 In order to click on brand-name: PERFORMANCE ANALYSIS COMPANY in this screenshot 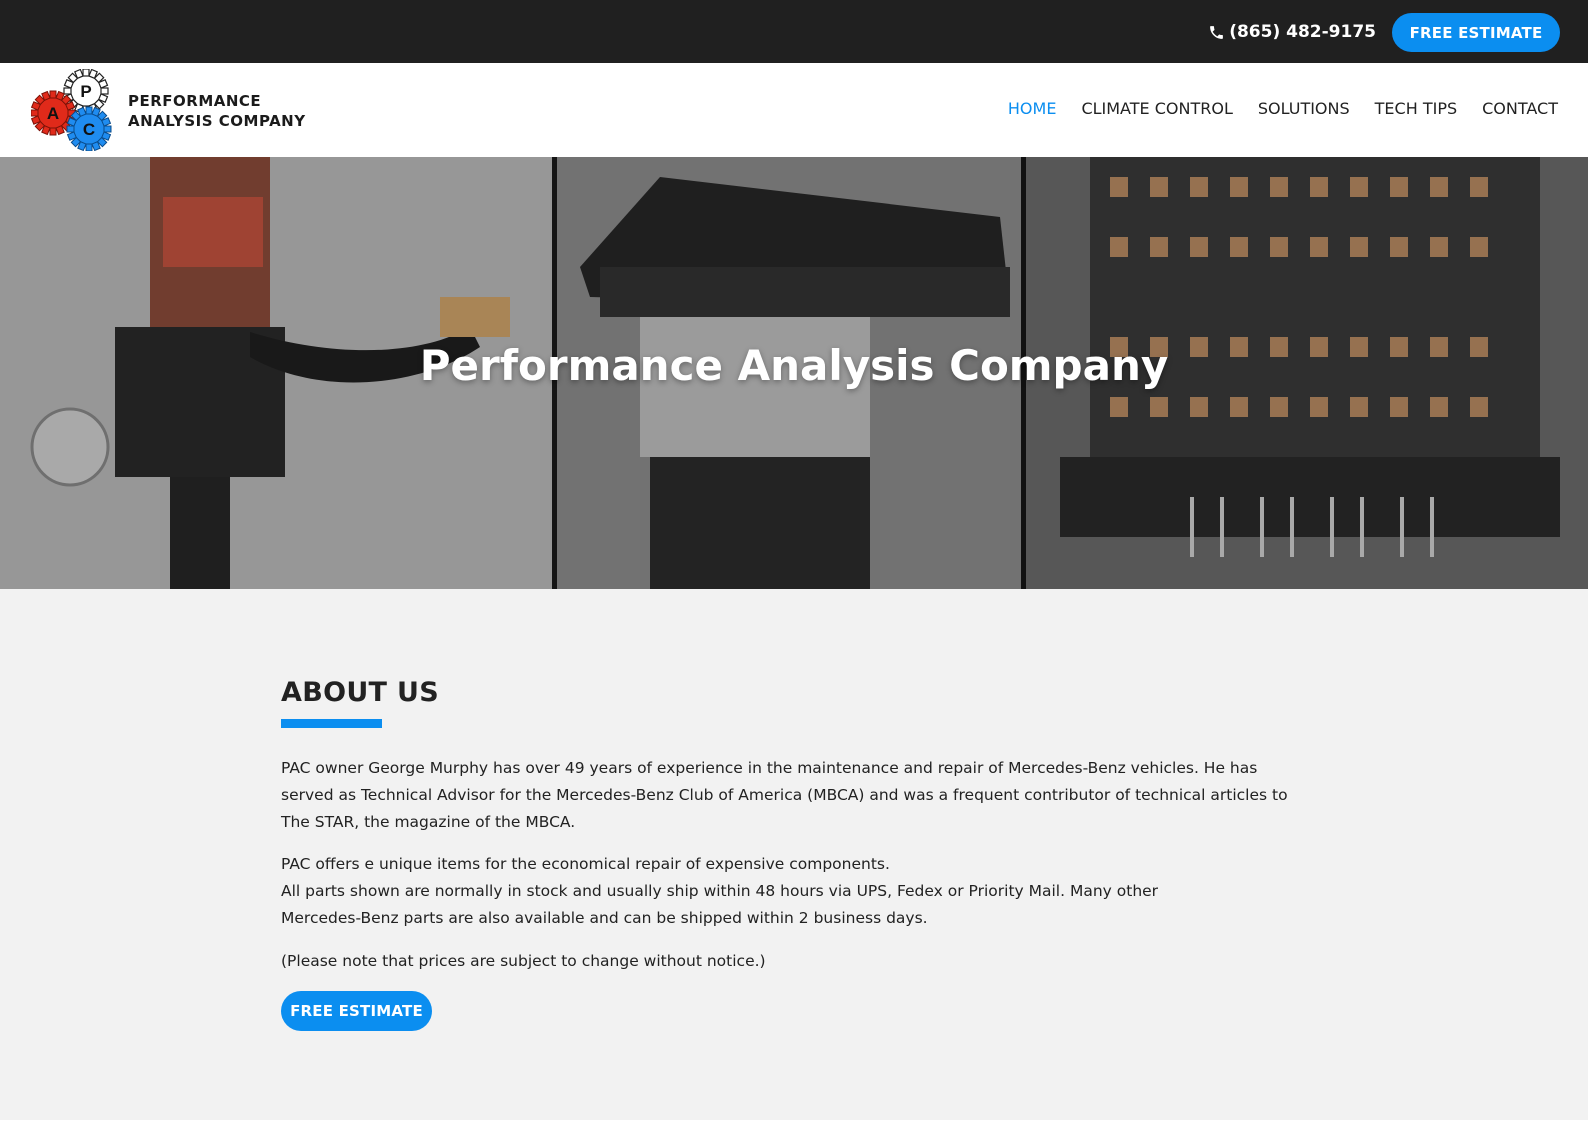, I will do `click(217, 111)`.